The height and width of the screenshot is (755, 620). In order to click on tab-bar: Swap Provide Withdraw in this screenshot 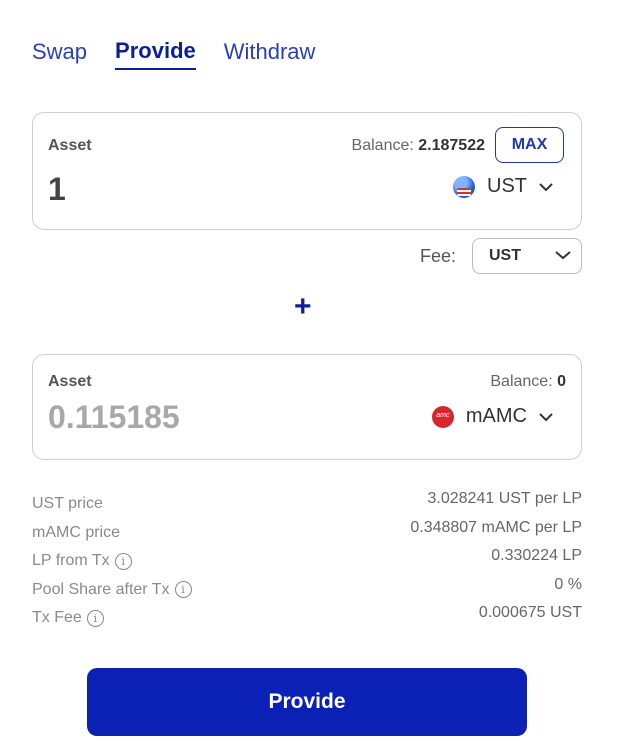, I will do `click(173, 54)`.